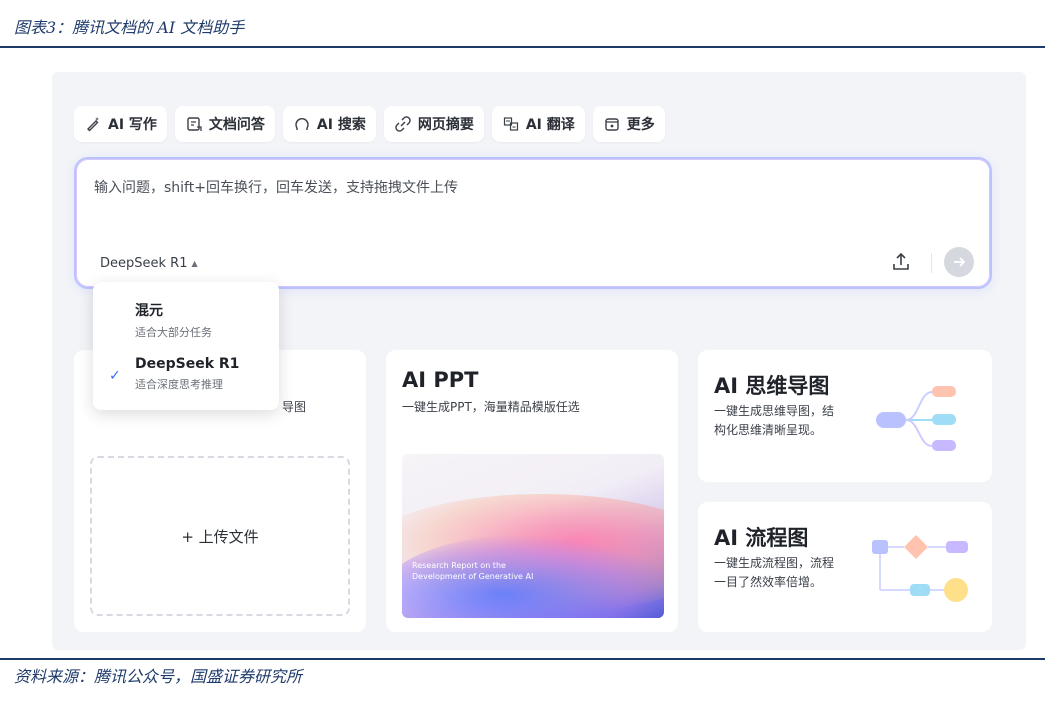  What do you see at coordinates (276, 187) in the screenshot?
I see `input-placeholder: 输入问题，shift+回车换行，回车发送，支持拖拽文件上传` at bounding box center [276, 187].